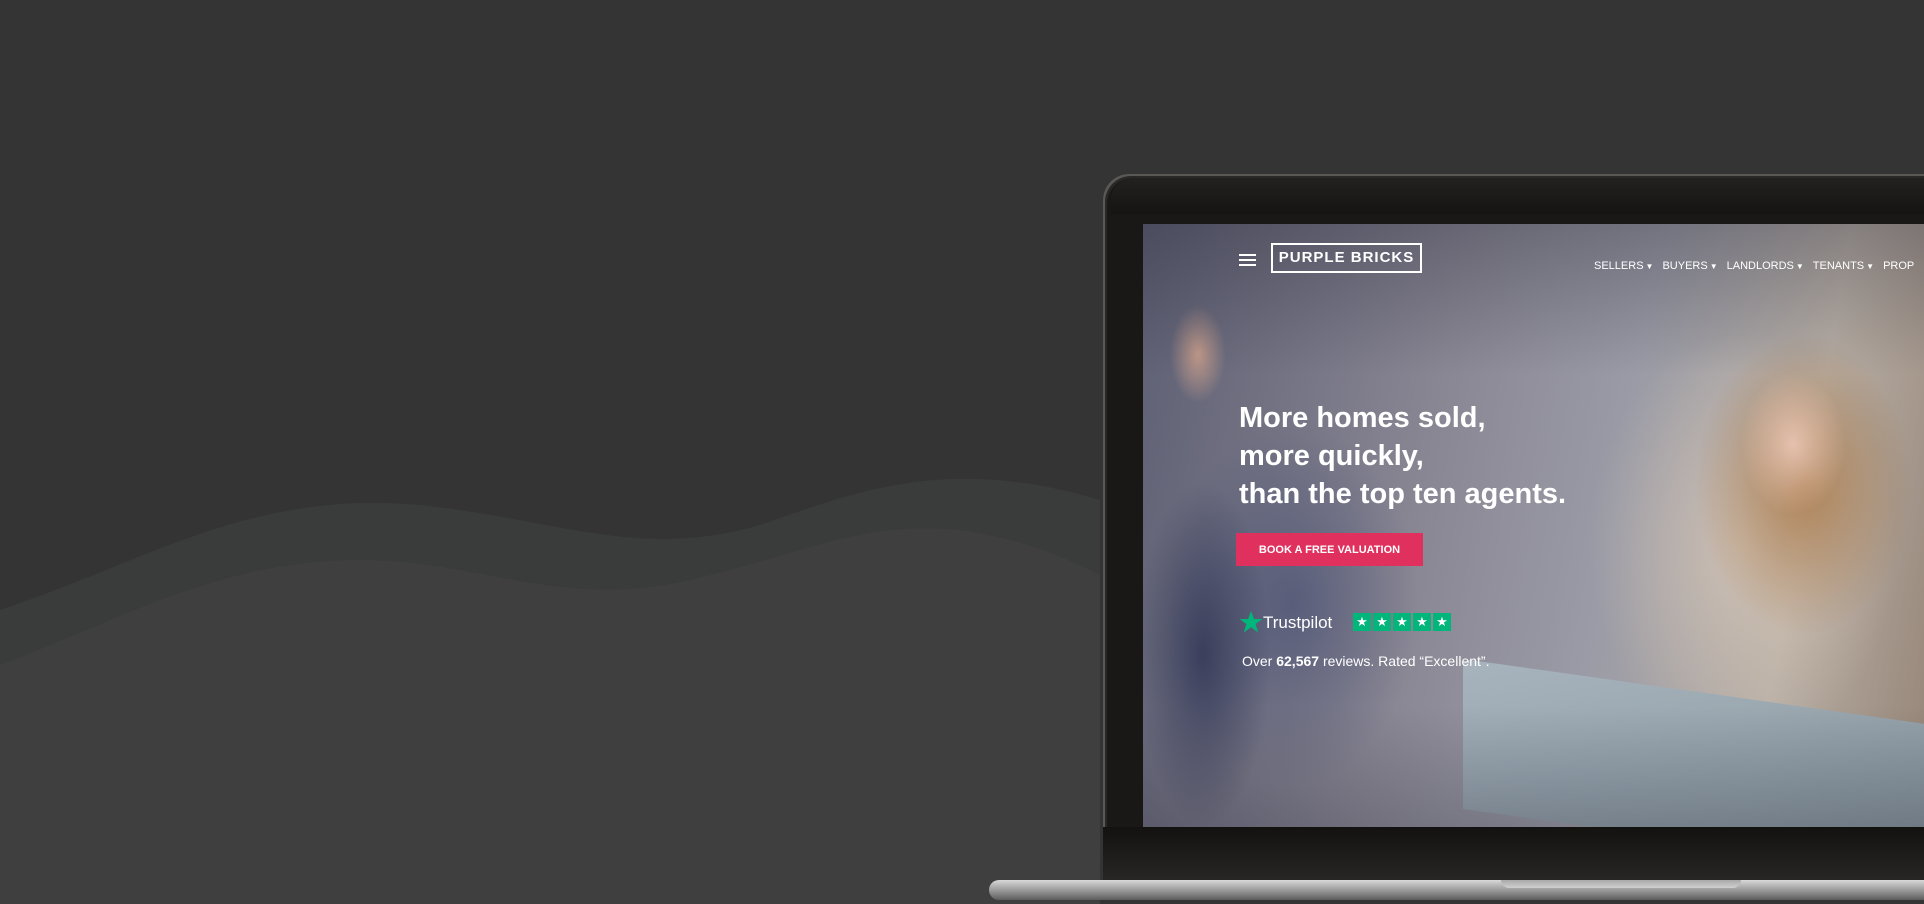 This screenshot has height=904, width=1924. What do you see at coordinates (1298, 622) in the screenshot?
I see `trustpilot-brand: Trustpilot` at bounding box center [1298, 622].